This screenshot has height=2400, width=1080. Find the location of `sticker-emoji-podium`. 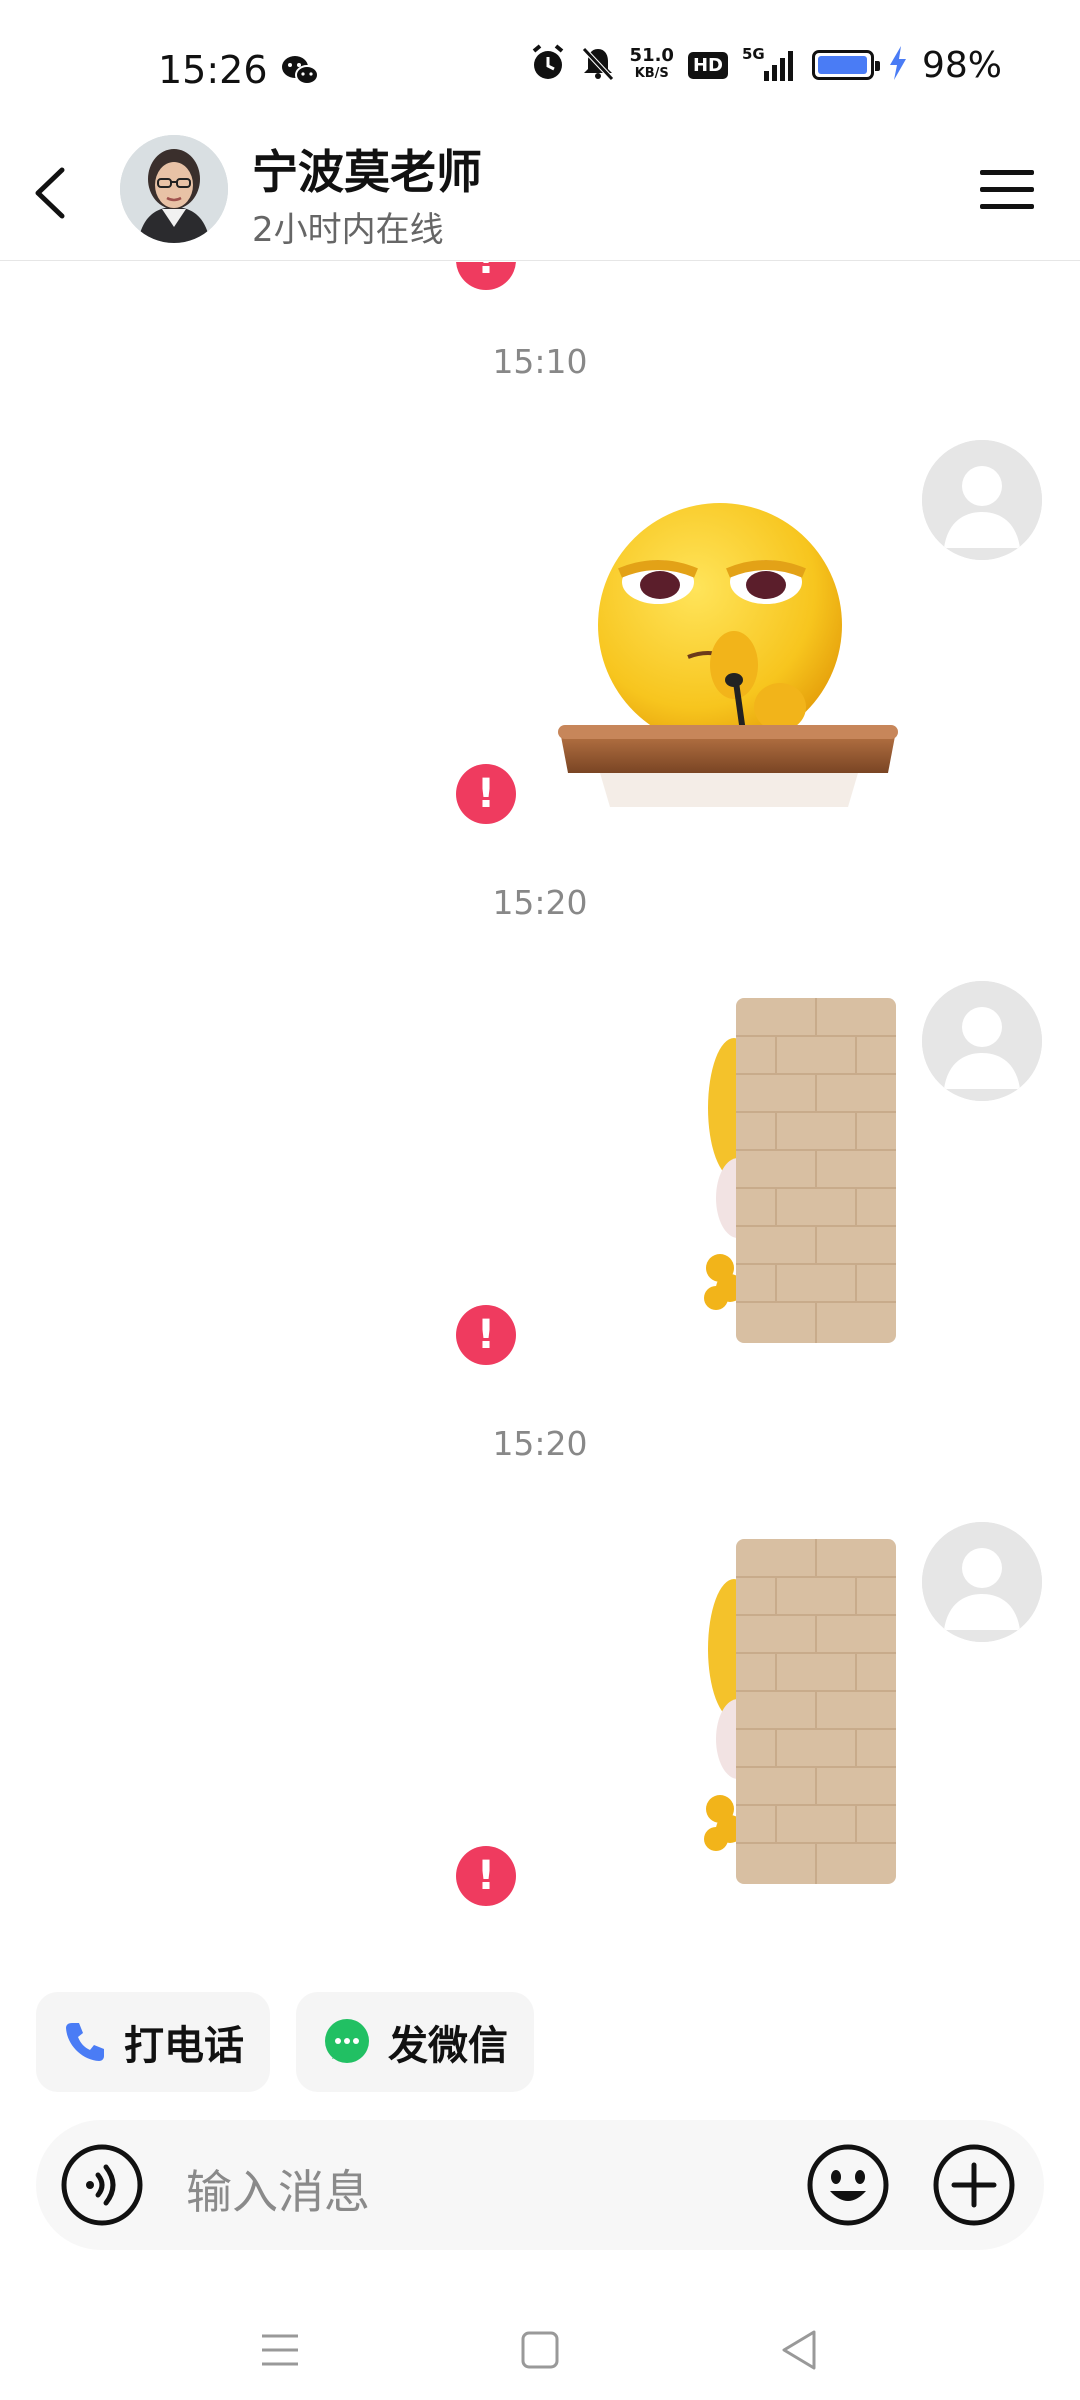

sticker-emoji-podium is located at coordinates (728, 647).